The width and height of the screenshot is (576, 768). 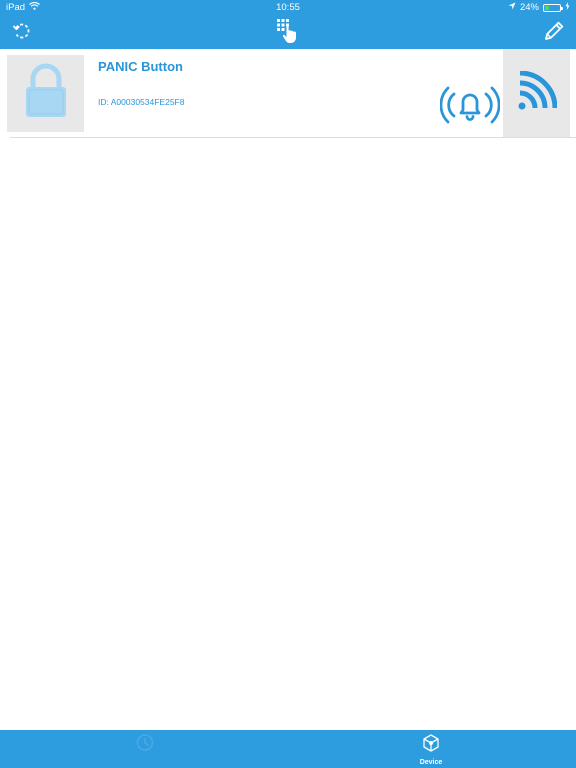 I want to click on device-icon, so click(x=431, y=745).